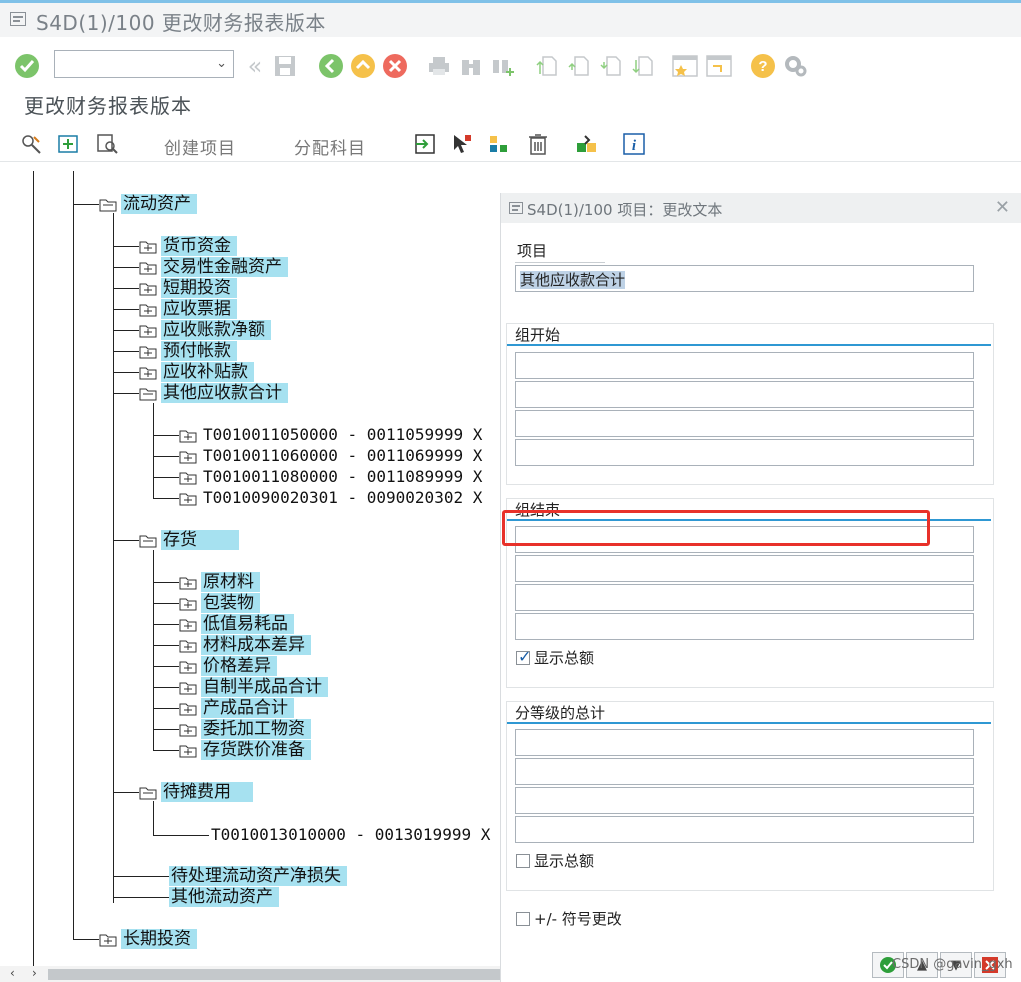  Describe the element at coordinates (219, 603) in the screenshot. I see `tree-node: 包装物` at that location.